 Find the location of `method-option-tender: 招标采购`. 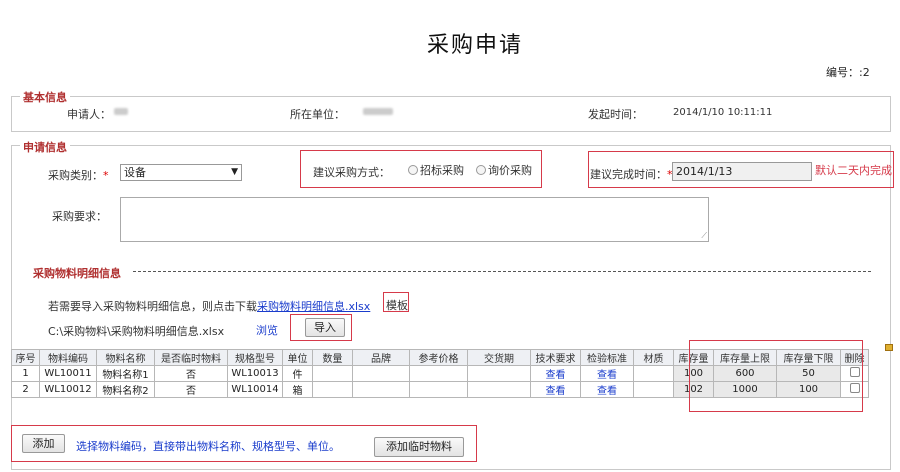

method-option-tender: 招标采购 is located at coordinates (436, 170).